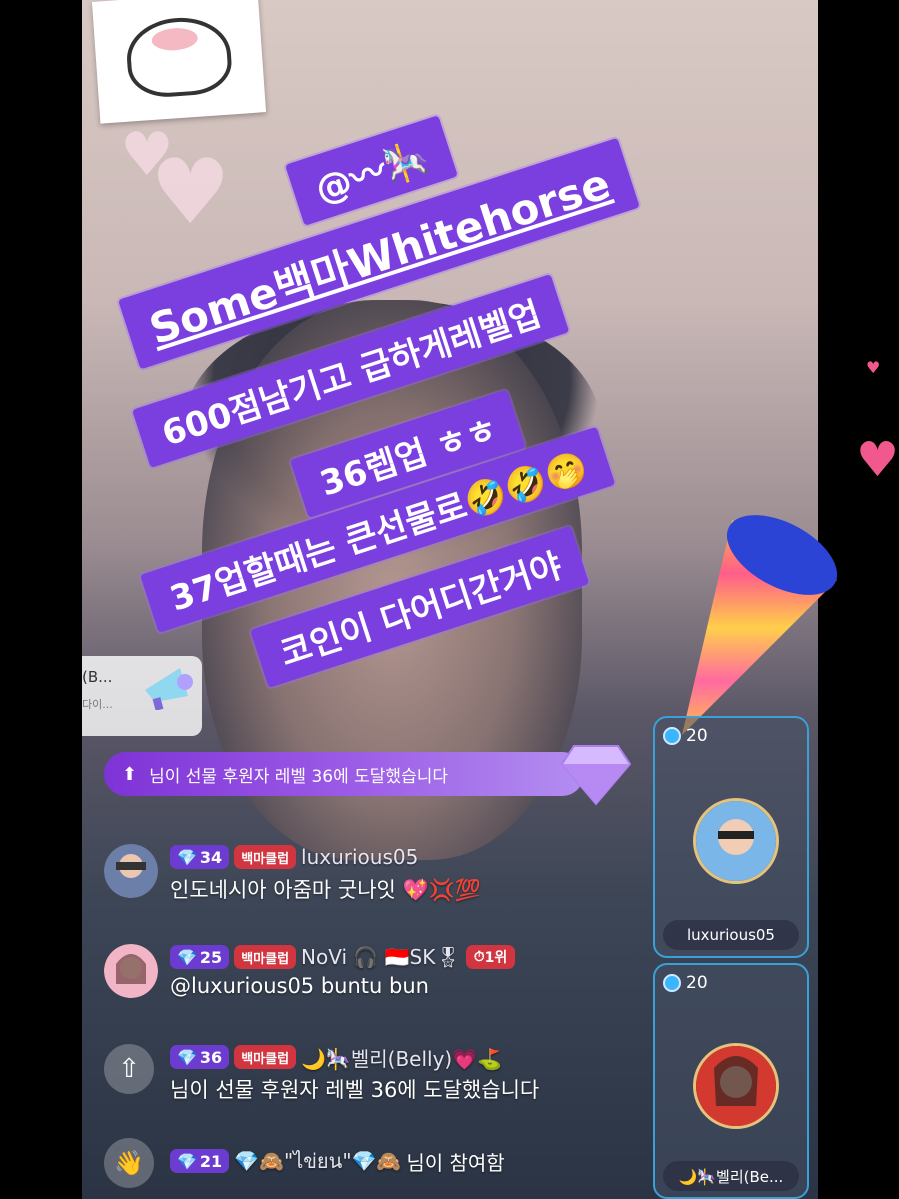 This screenshot has width=899, height=1199. What do you see at coordinates (200, 1057) in the screenshot?
I see `level-badge: 💎 36` at bounding box center [200, 1057].